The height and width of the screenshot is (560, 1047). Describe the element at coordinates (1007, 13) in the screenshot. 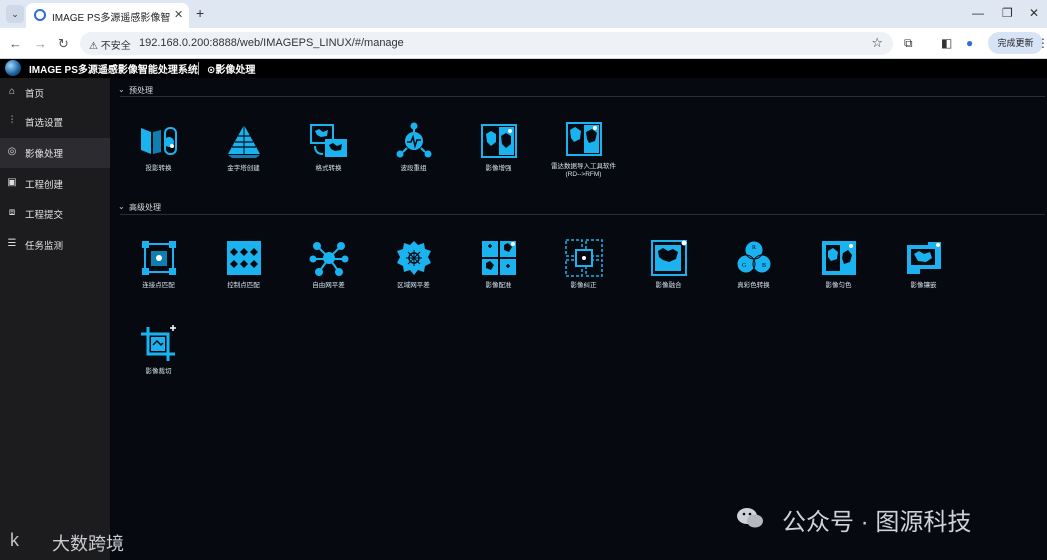

I see `restore-icon: ❐` at that location.